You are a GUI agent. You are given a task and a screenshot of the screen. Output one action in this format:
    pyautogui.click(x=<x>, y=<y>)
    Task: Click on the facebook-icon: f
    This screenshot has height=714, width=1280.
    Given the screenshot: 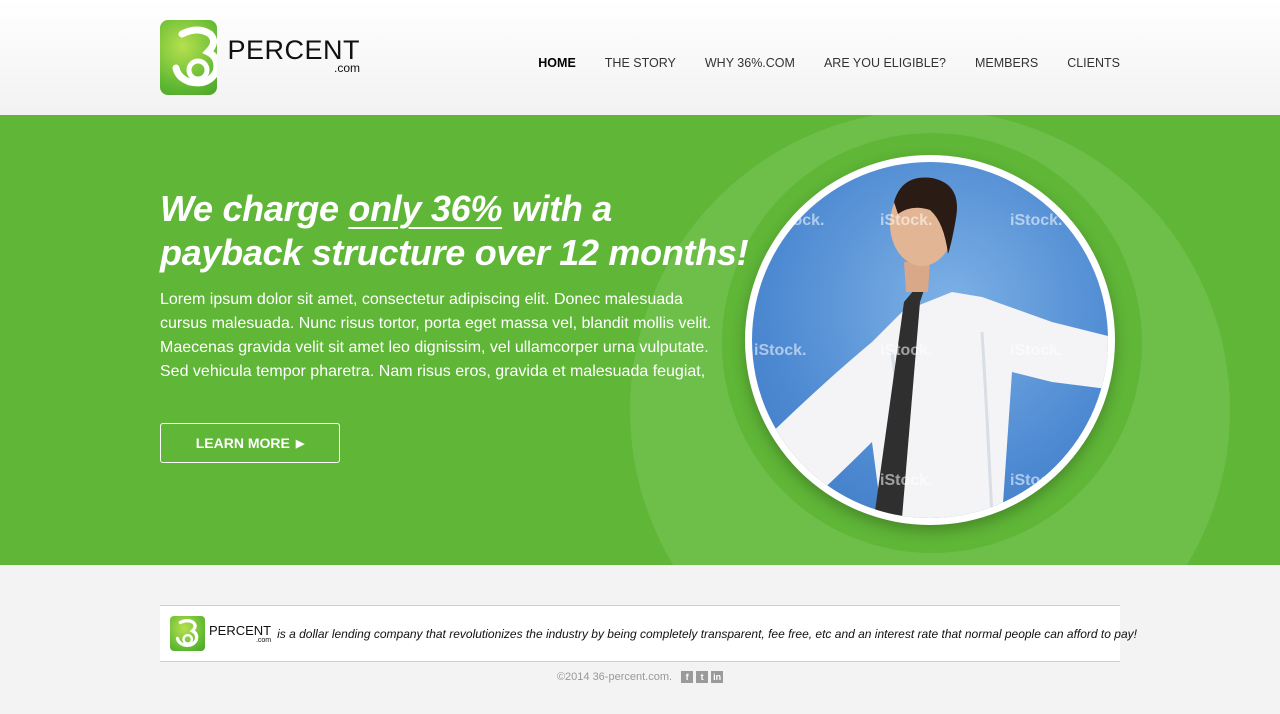 What is the action you would take?
    pyautogui.click(x=687, y=677)
    